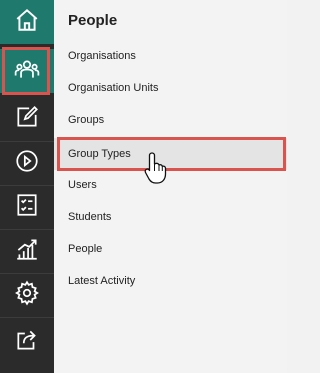  I want to click on nav-edit, so click(27, 120).